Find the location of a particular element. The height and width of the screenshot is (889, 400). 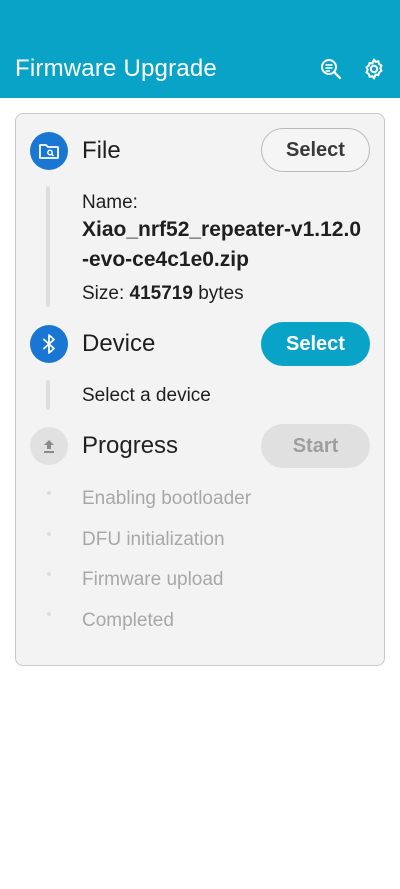

file-name-line1: Xiao_nrf52_repeater-v1.12.0 is located at coordinates (221, 229).